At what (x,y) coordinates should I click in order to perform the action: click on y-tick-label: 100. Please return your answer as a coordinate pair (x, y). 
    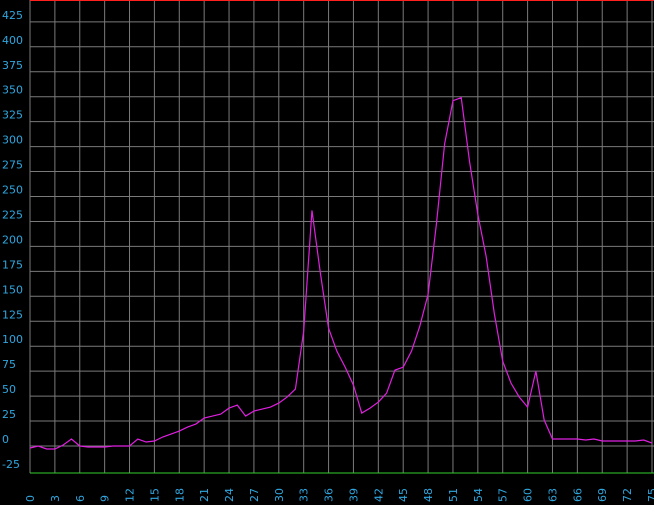
    Looking at the image, I should click on (12, 339).